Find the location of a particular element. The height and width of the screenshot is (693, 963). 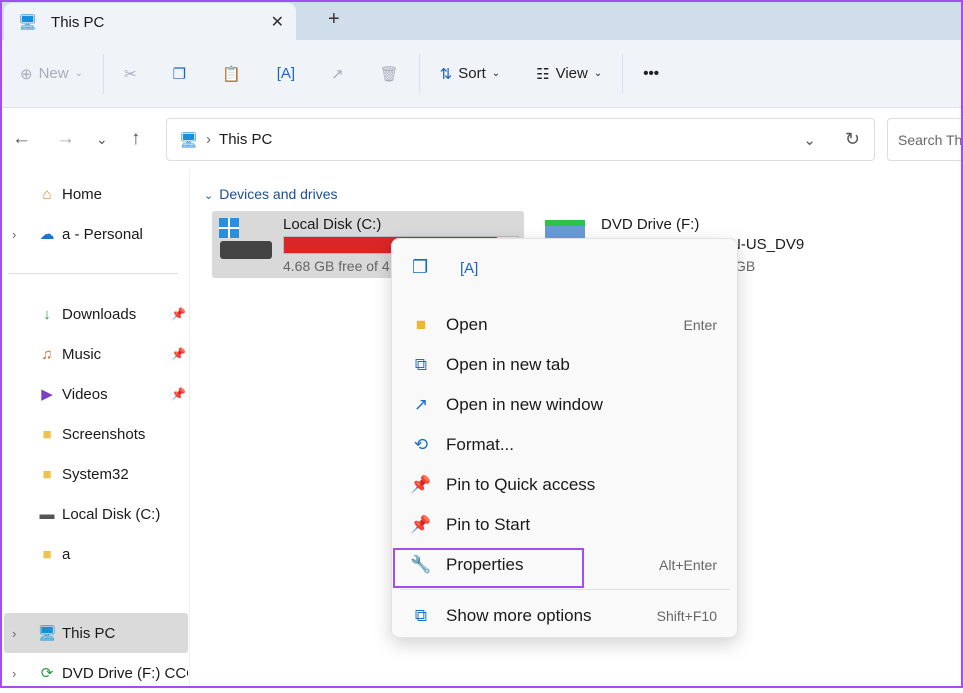

back-arrow-icon: ← is located at coordinates (21, 139).